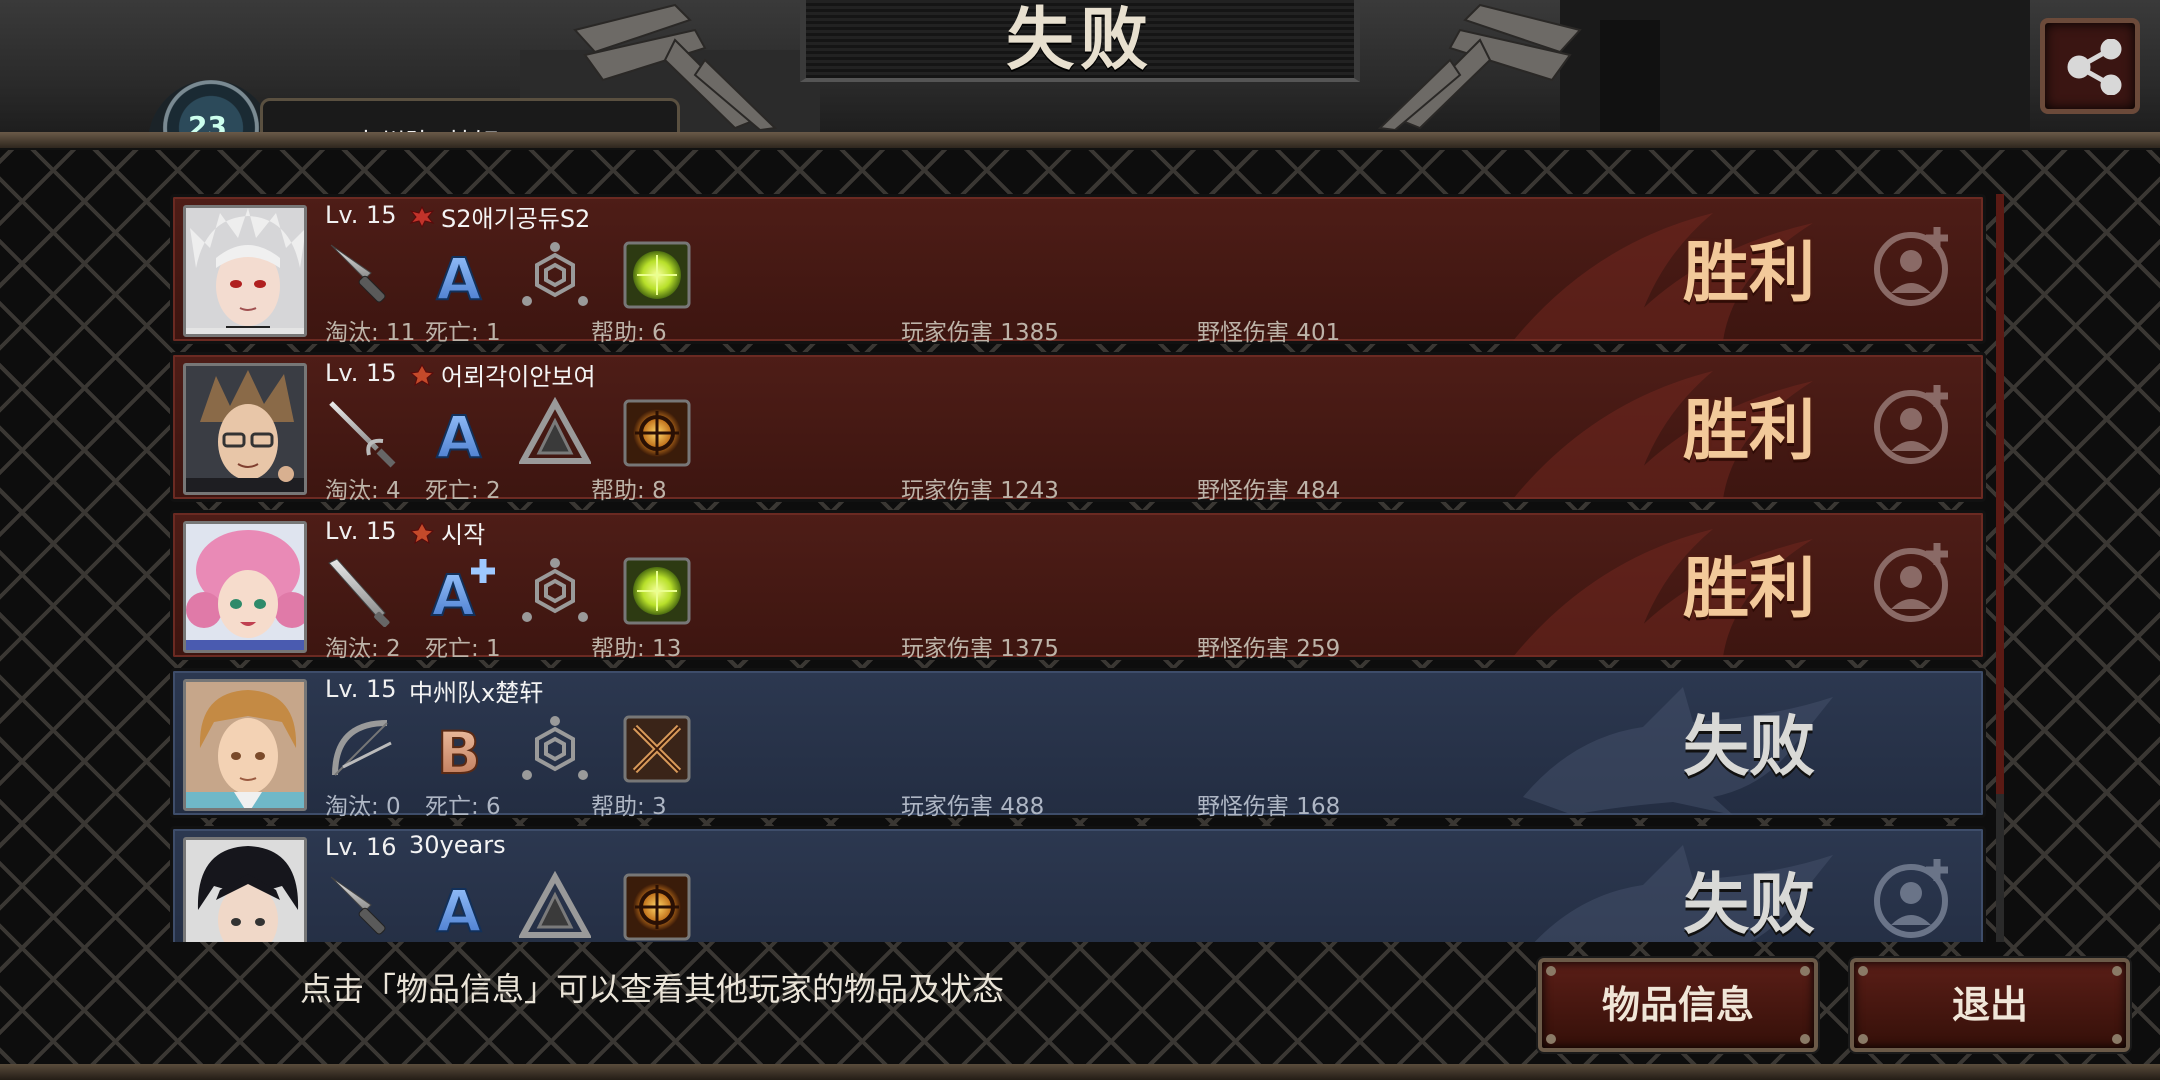 This screenshot has height=1080, width=2160. I want to click on rapier-icon, so click(362, 434).